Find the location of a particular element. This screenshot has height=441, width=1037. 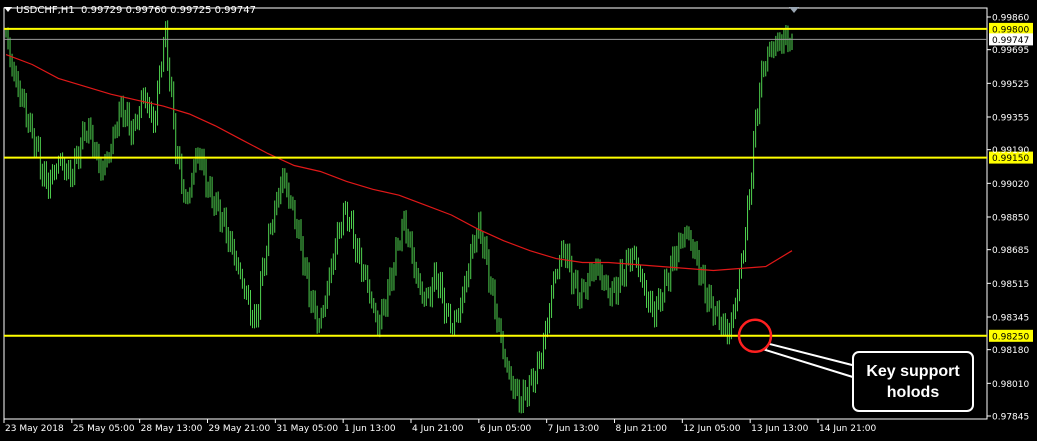

x-tick-label: 23 May 2018 is located at coordinates (34, 429).